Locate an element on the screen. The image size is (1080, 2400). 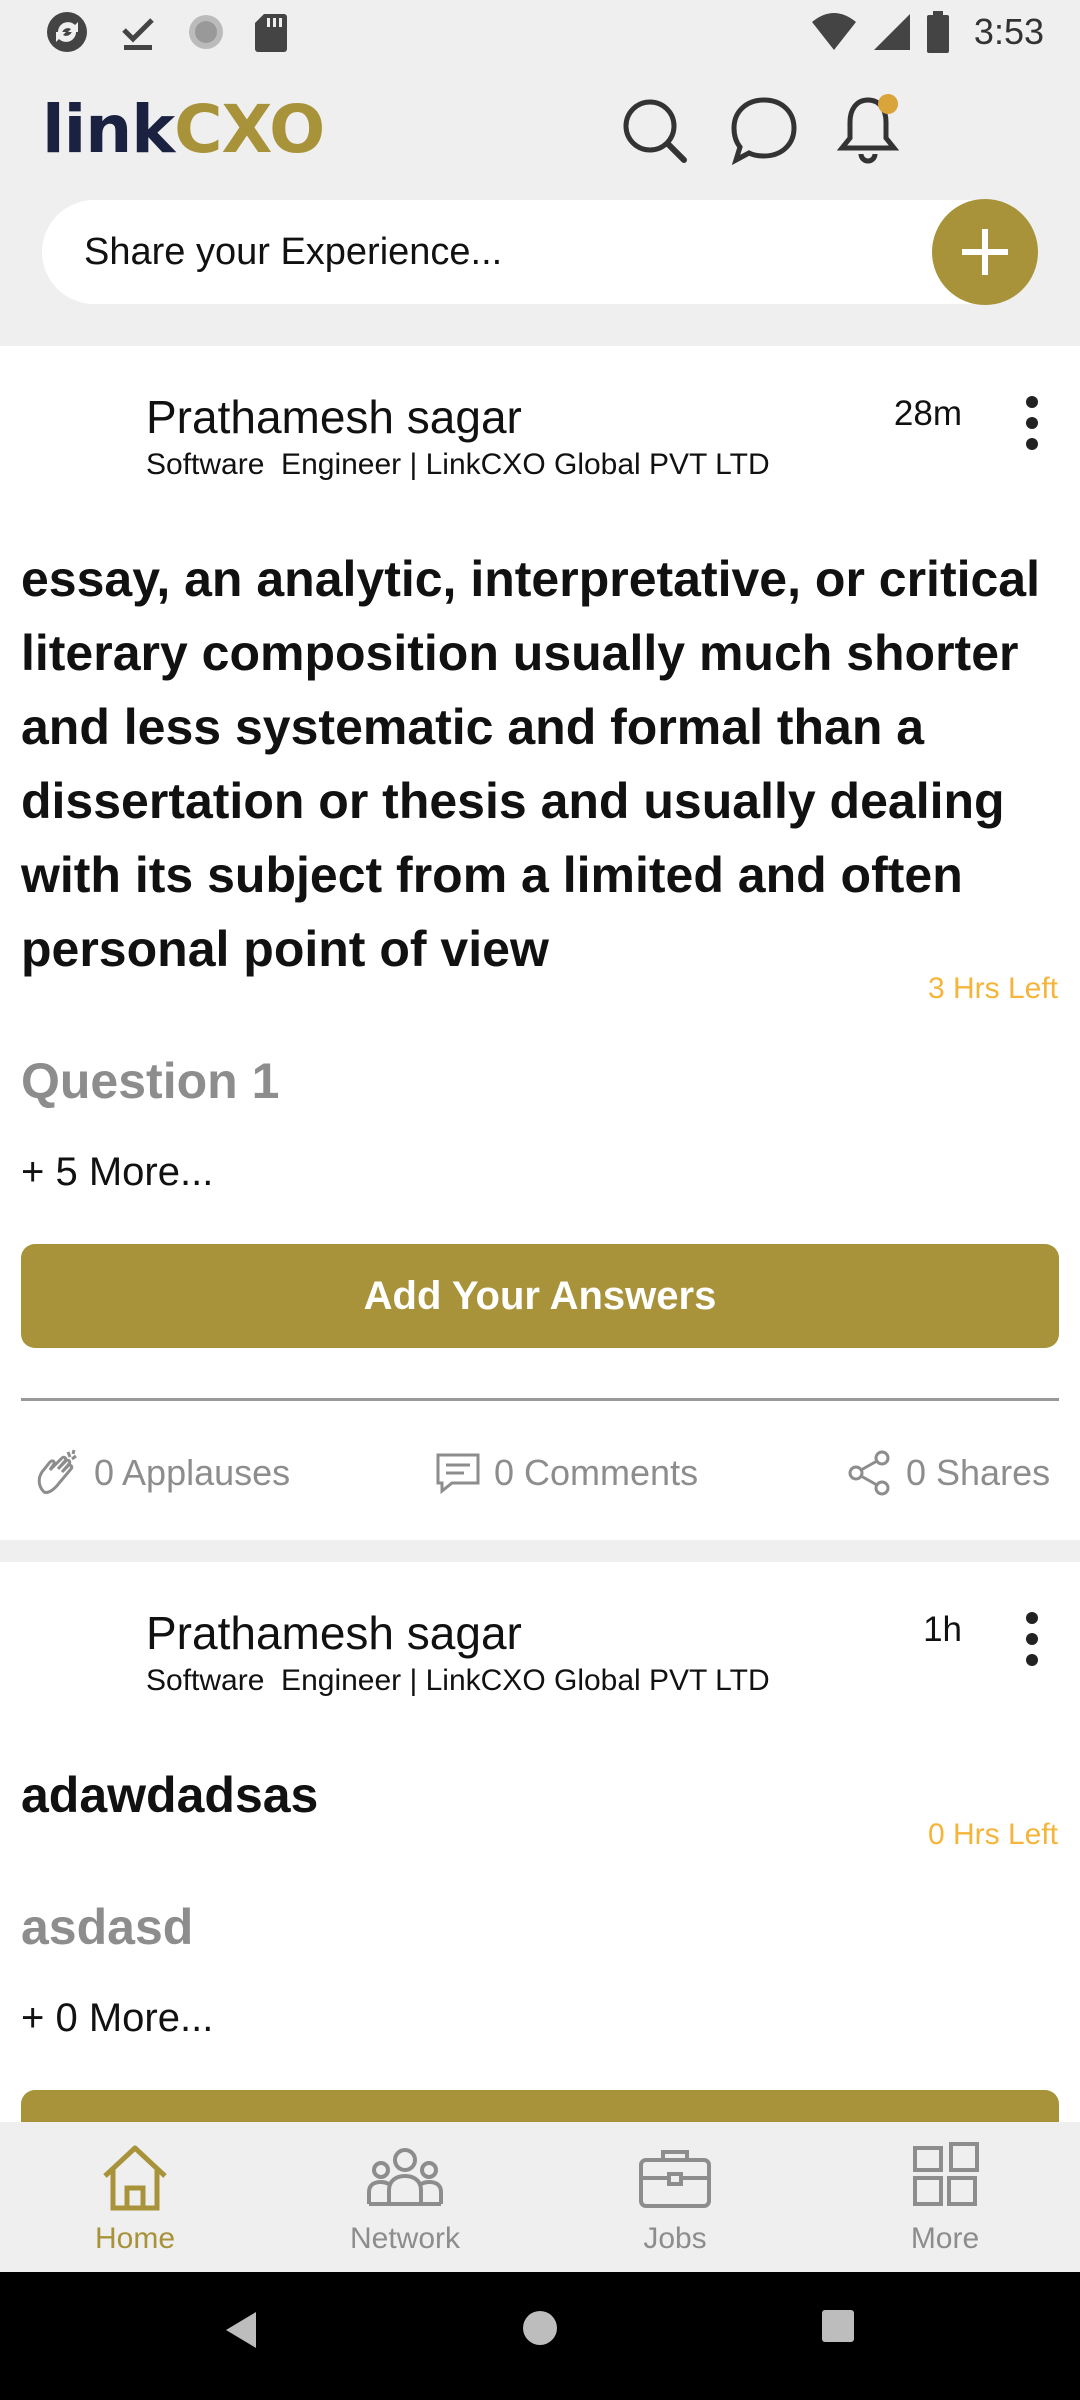
notification-bell-icon is located at coordinates (868, 130).